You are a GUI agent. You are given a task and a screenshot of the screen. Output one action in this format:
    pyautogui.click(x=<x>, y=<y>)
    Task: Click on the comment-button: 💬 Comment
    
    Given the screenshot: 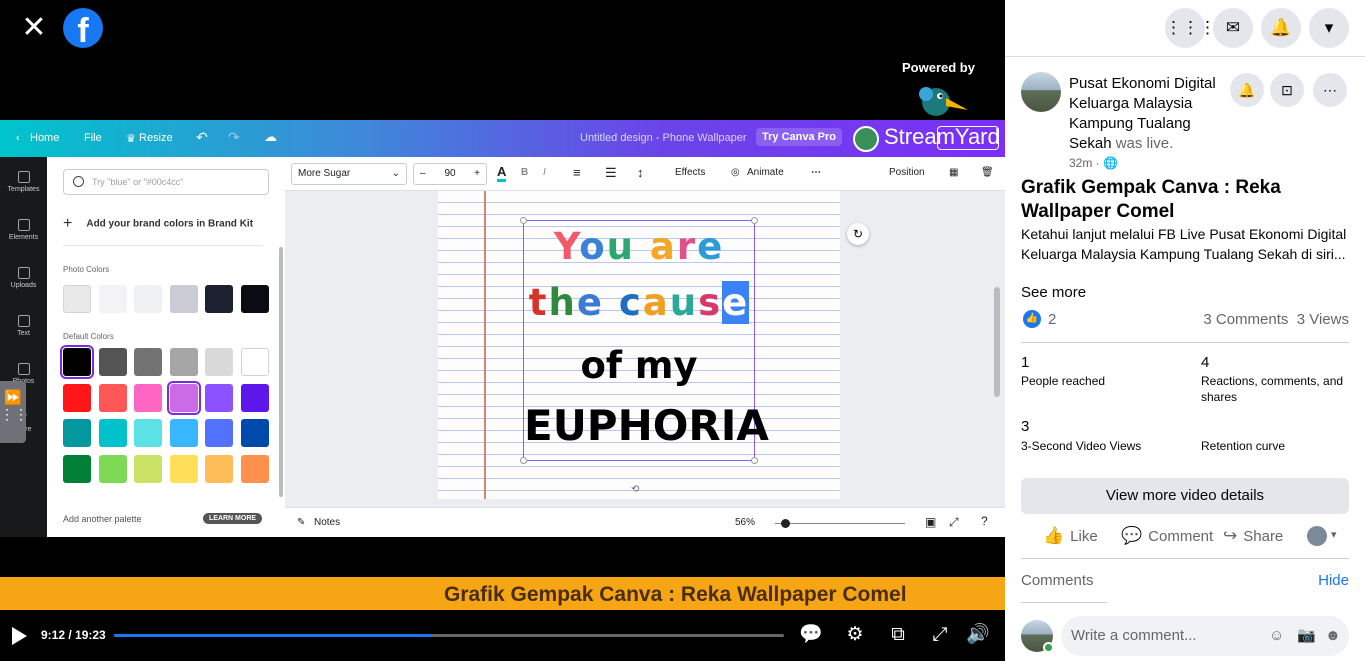 What is the action you would take?
    pyautogui.click(x=1167, y=536)
    